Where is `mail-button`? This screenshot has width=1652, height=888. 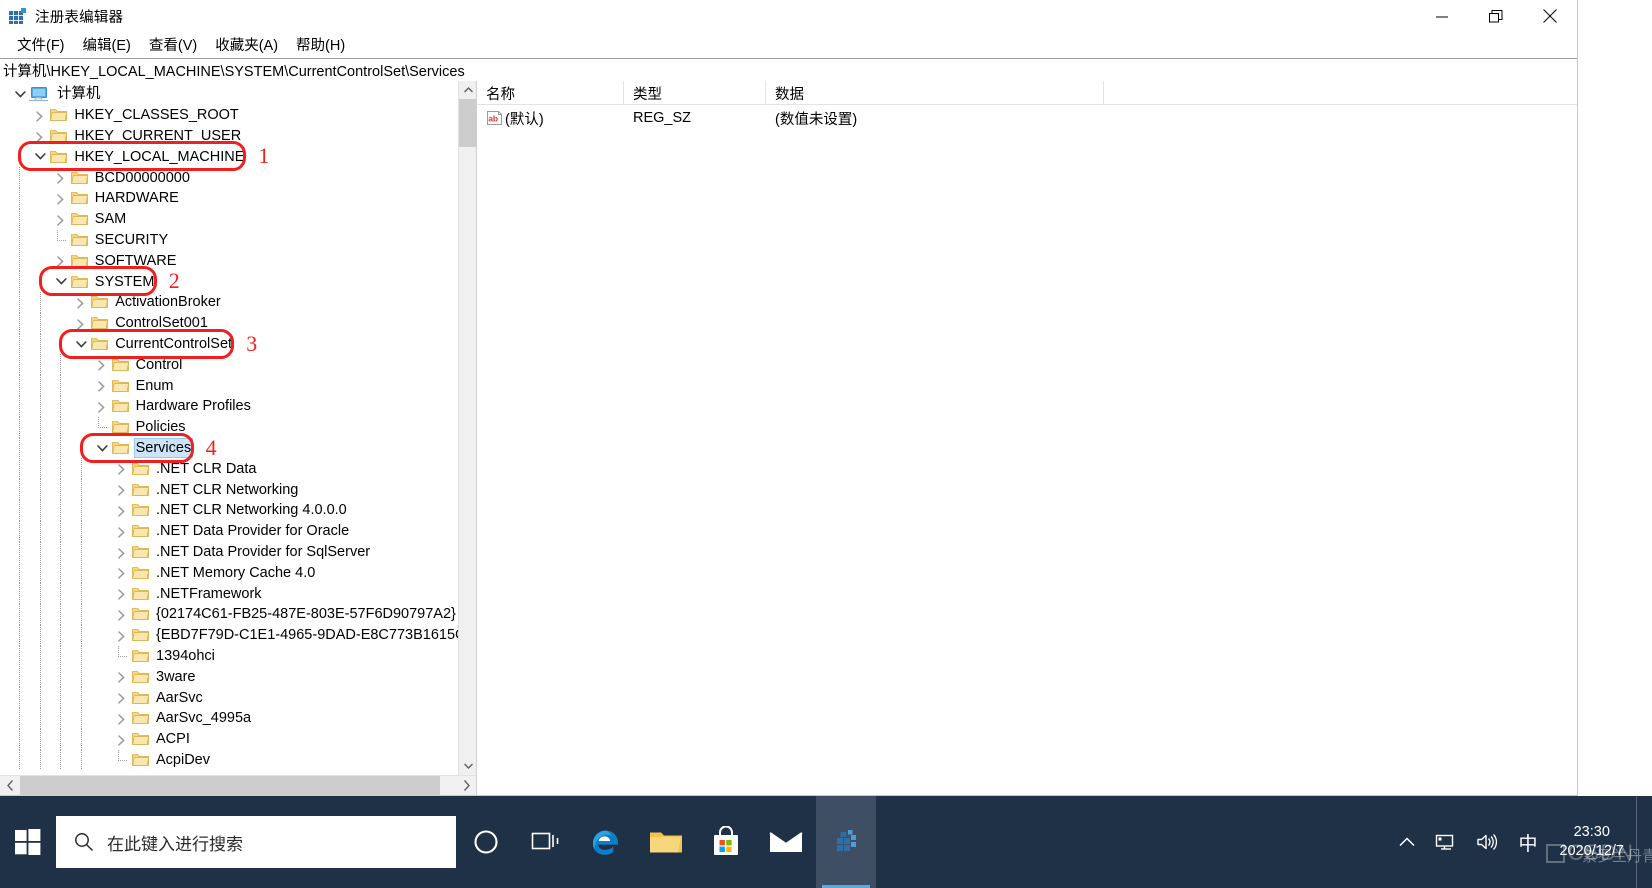 mail-button is located at coordinates (786, 842).